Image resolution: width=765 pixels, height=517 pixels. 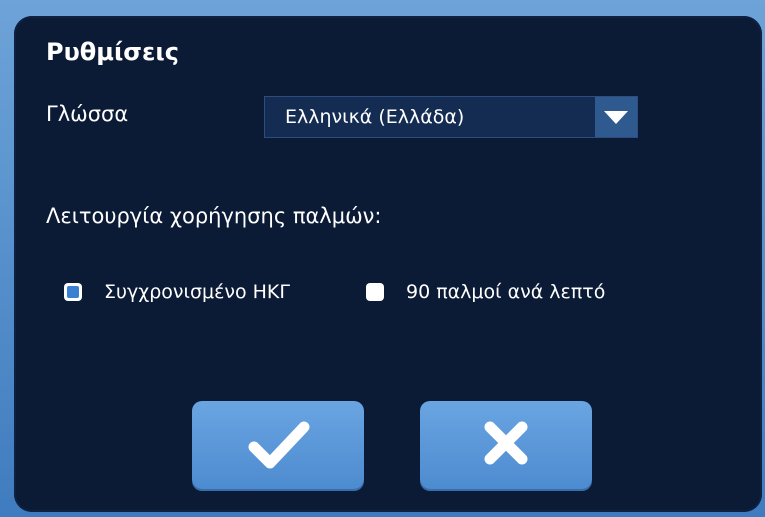 I want to click on option-synchronized-ecg-label: Συγχρονισμένο ΗΚΓ, so click(x=197, y=292).